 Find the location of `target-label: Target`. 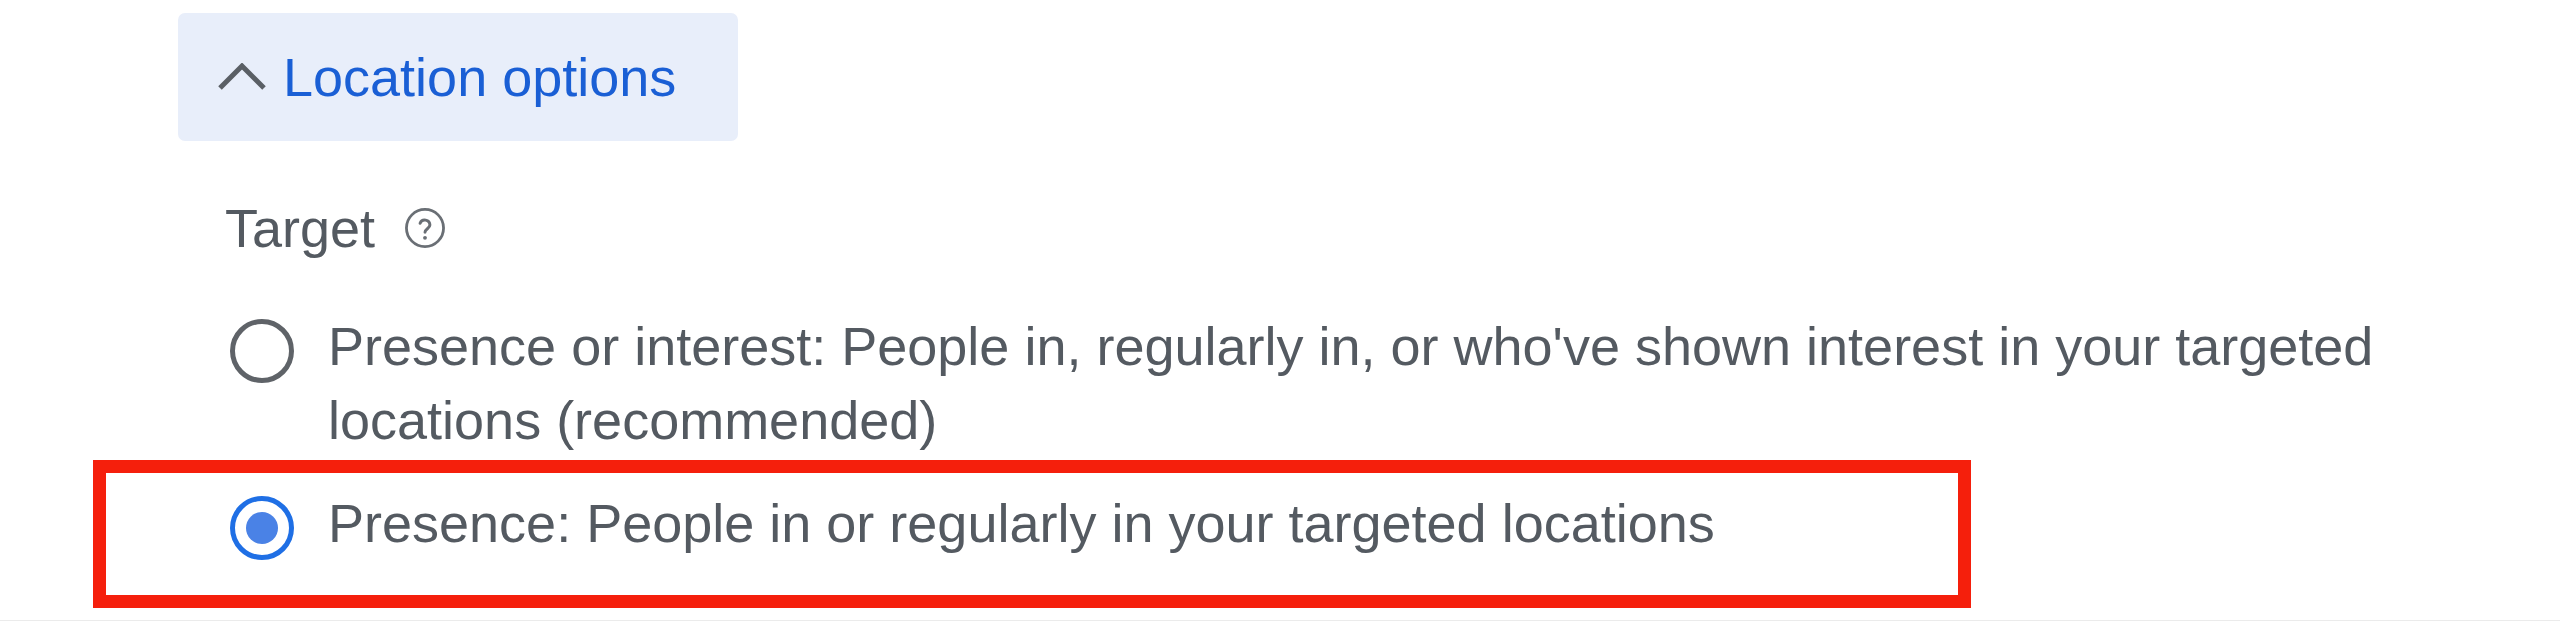

target-label: Target is located at coordinates (300, 228).